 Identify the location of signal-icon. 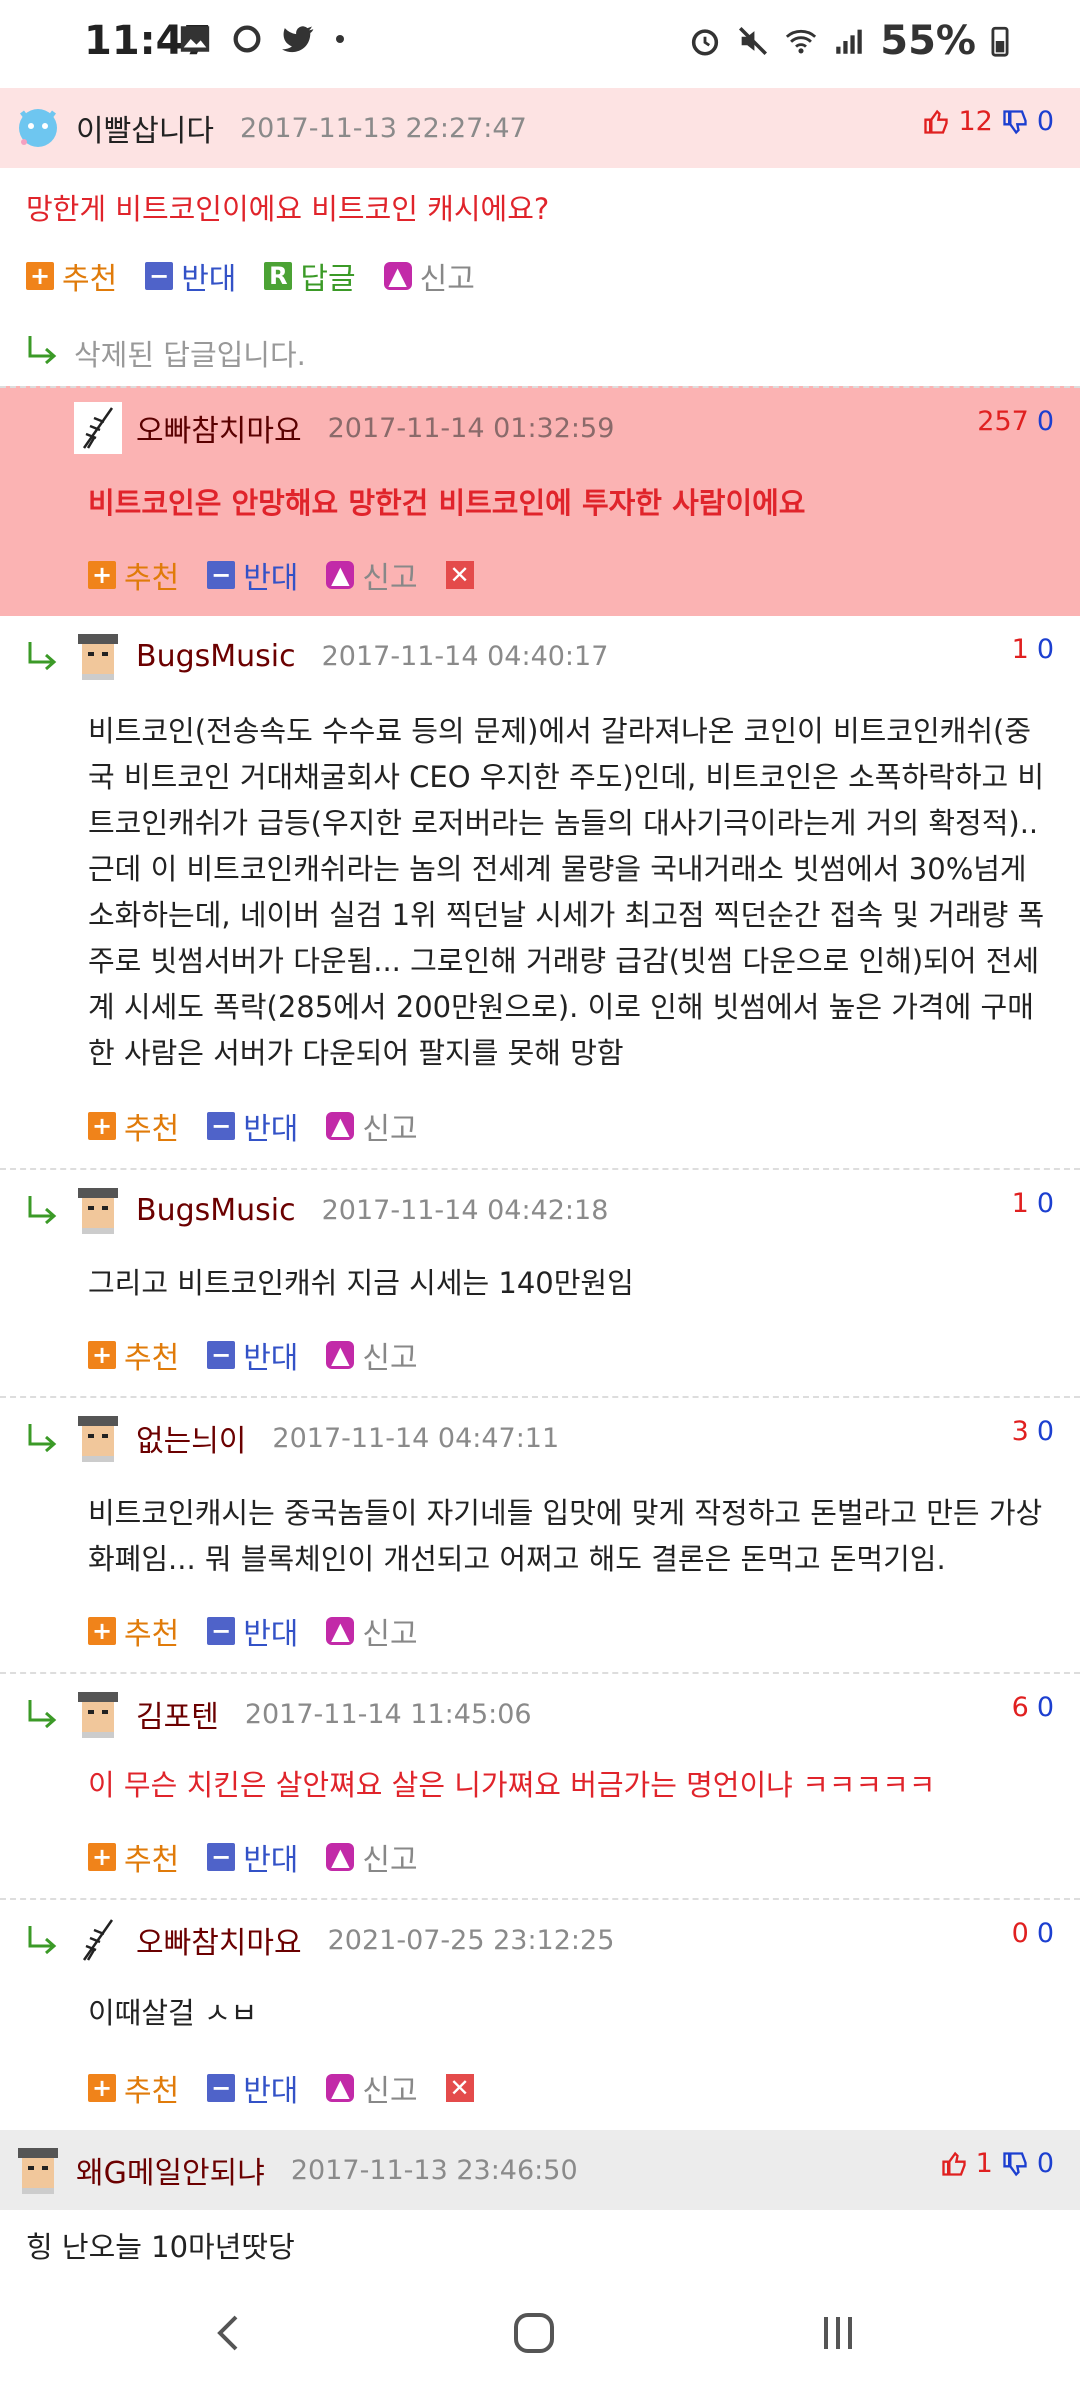
(849, 41).